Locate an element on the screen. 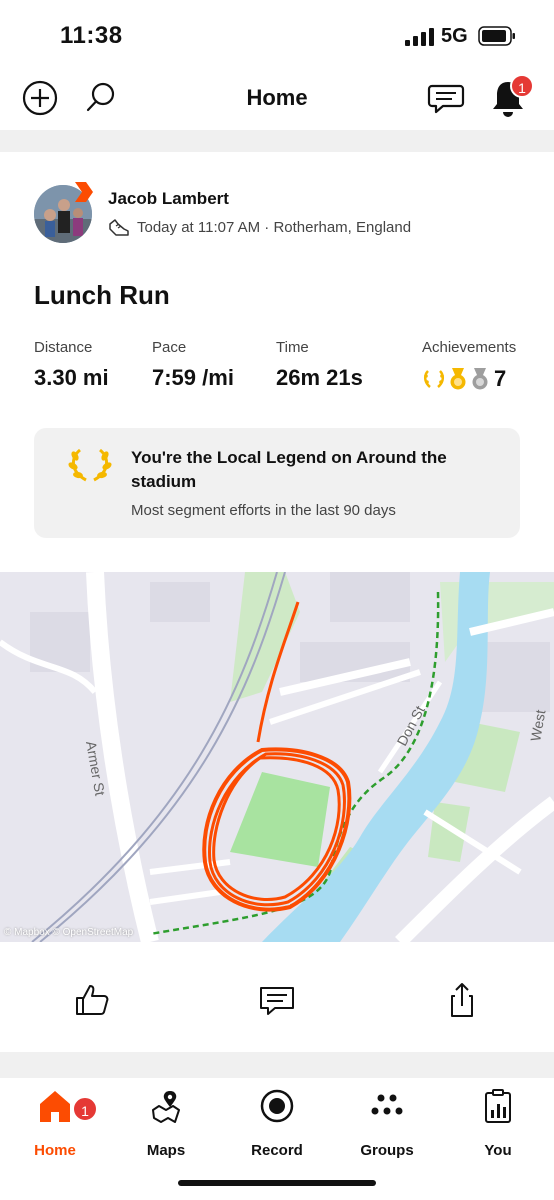 This screenshot has height=1200, width=554. status-bar: 11:38 5G is located at coordinates (277, 35).